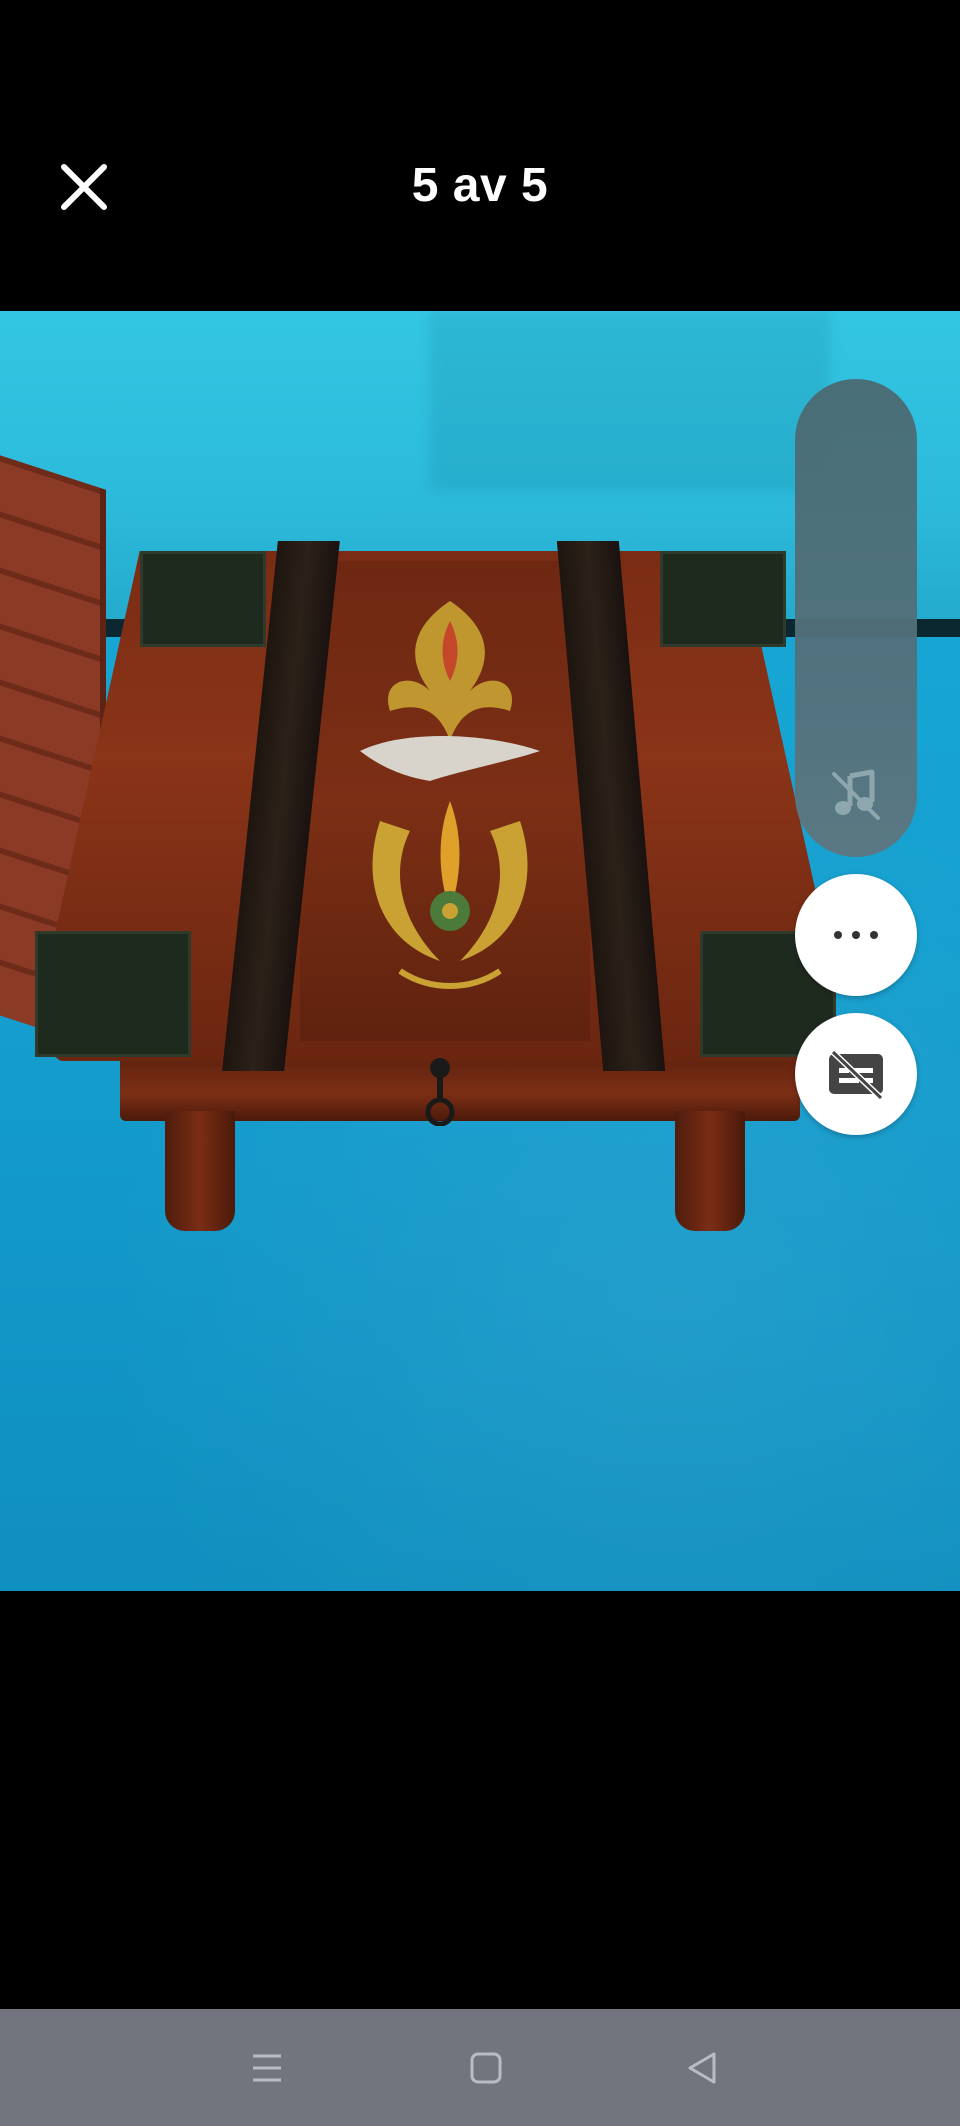  Describe the element at coordinates (450, 795) in the screenshot. I see `rosemaling-ornament` at that location.